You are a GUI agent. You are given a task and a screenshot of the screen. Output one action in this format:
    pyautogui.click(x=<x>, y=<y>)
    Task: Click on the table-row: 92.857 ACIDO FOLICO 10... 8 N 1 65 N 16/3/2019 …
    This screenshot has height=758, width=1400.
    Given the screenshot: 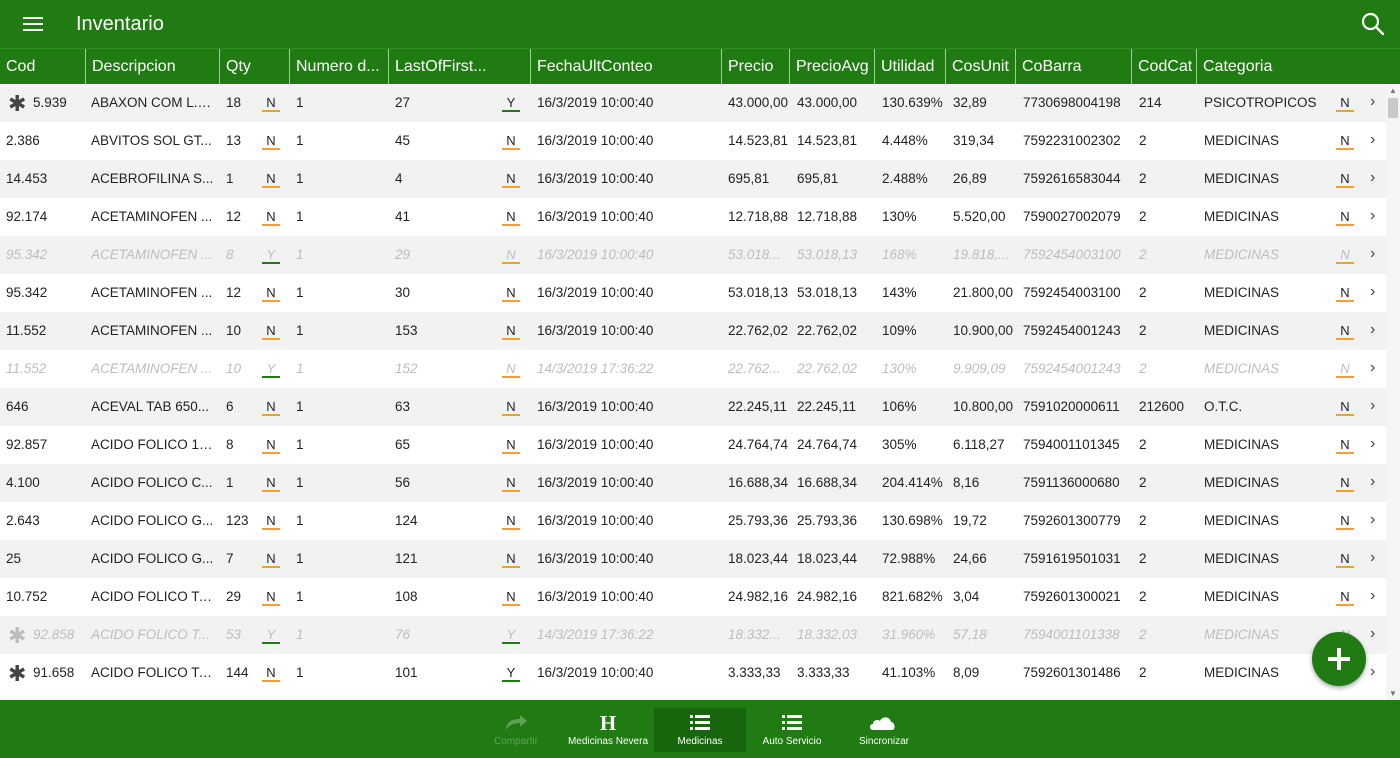 What is the action you would take?
    pyautogui.click(x=693, y=445)
    